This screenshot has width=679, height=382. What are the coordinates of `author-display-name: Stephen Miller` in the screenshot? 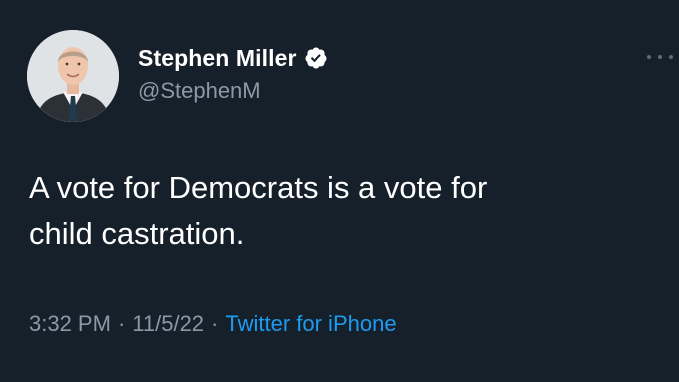 It's located at (217, 58).